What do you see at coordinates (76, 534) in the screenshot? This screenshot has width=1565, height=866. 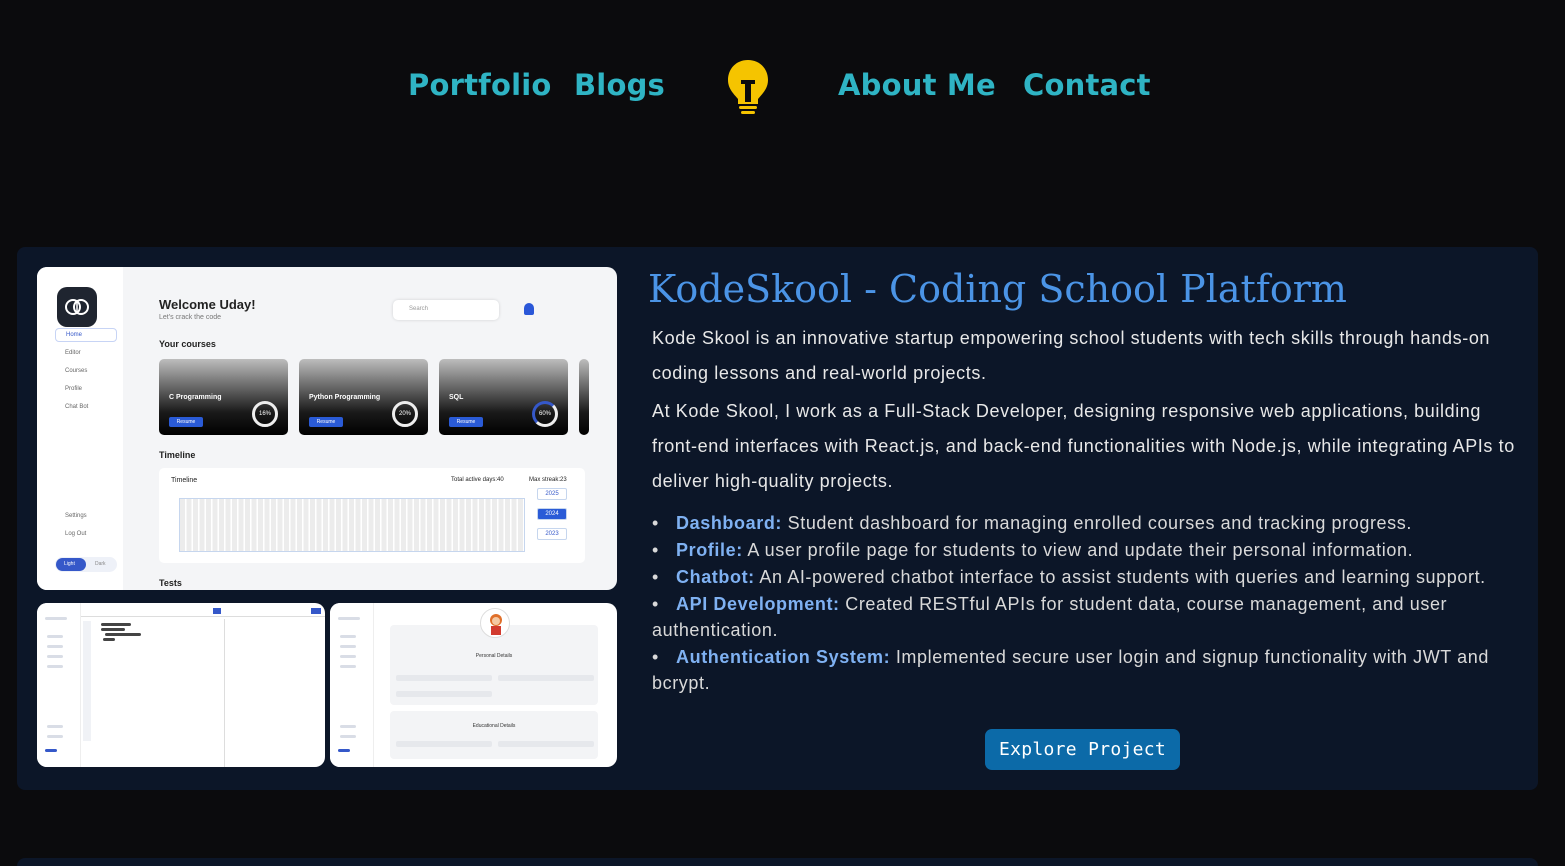 I see `sidebar-item-log-out: Log Out` at bounding box center [76, 534].